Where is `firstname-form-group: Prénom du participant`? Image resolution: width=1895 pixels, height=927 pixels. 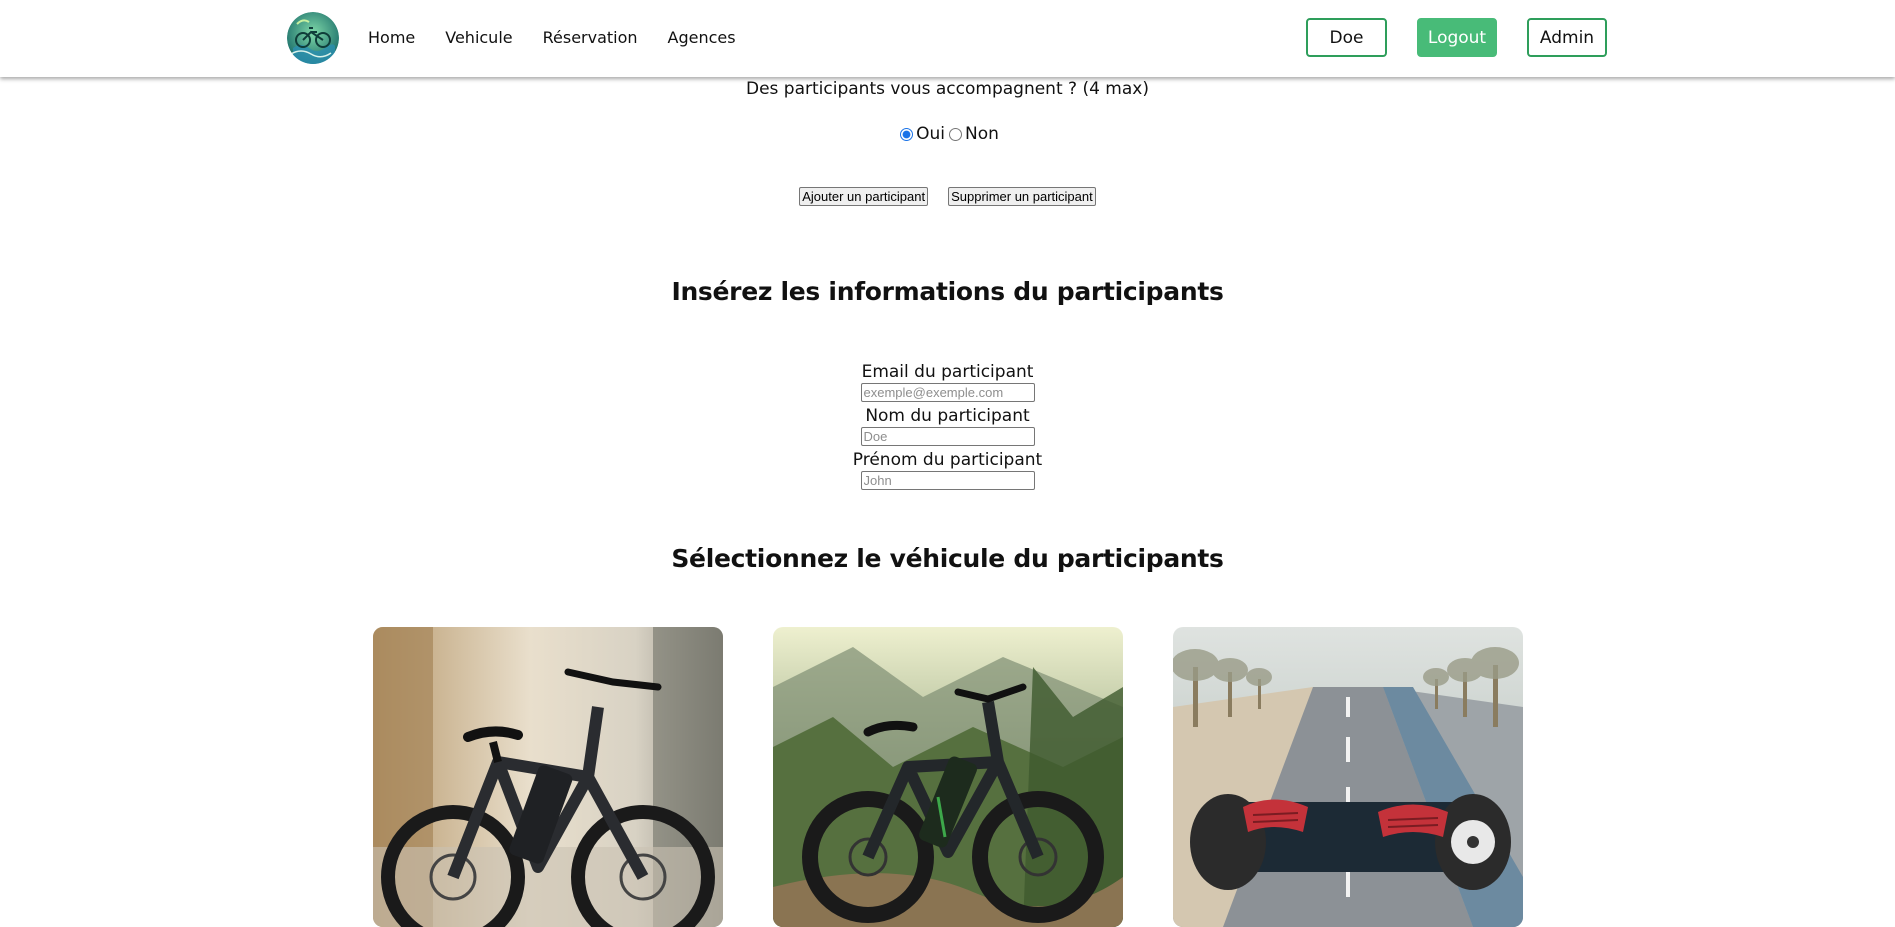 firstname-form-group: Prénom du participant is located at coordinates (947, 470).